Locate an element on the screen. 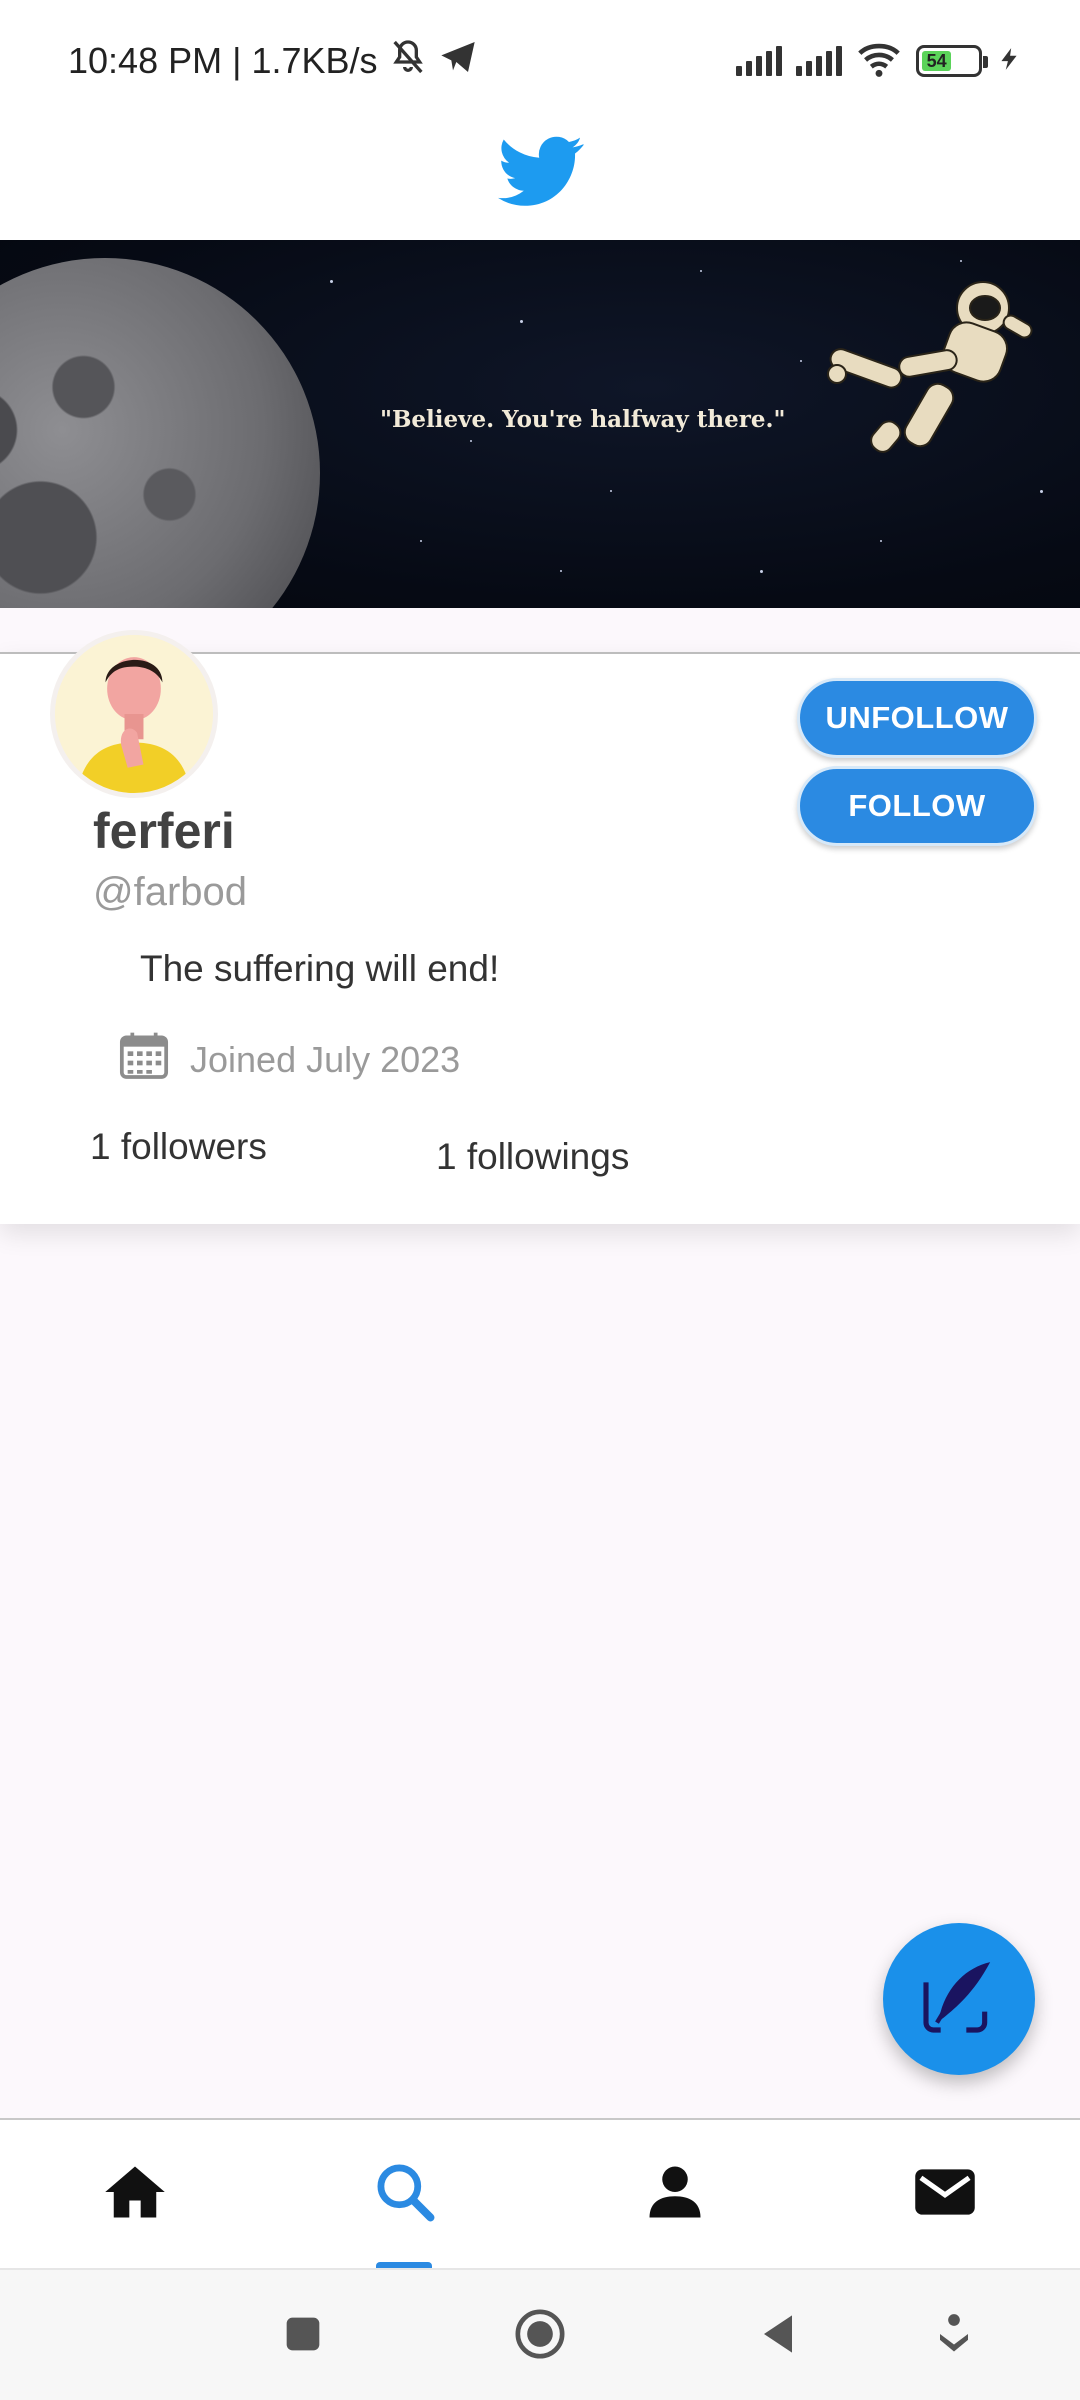 The image size is (1080, 2400). home-circle-icon is located at coordinates (540, 2336).